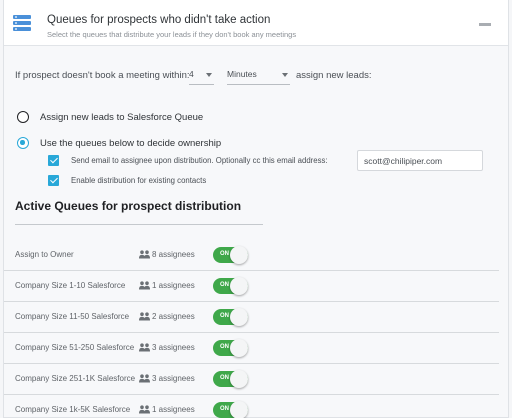 The height and width of the screenshot is (418, 512). I want to click on active-queues-title: Active Queues for prospect distribution, so click(128, 206).